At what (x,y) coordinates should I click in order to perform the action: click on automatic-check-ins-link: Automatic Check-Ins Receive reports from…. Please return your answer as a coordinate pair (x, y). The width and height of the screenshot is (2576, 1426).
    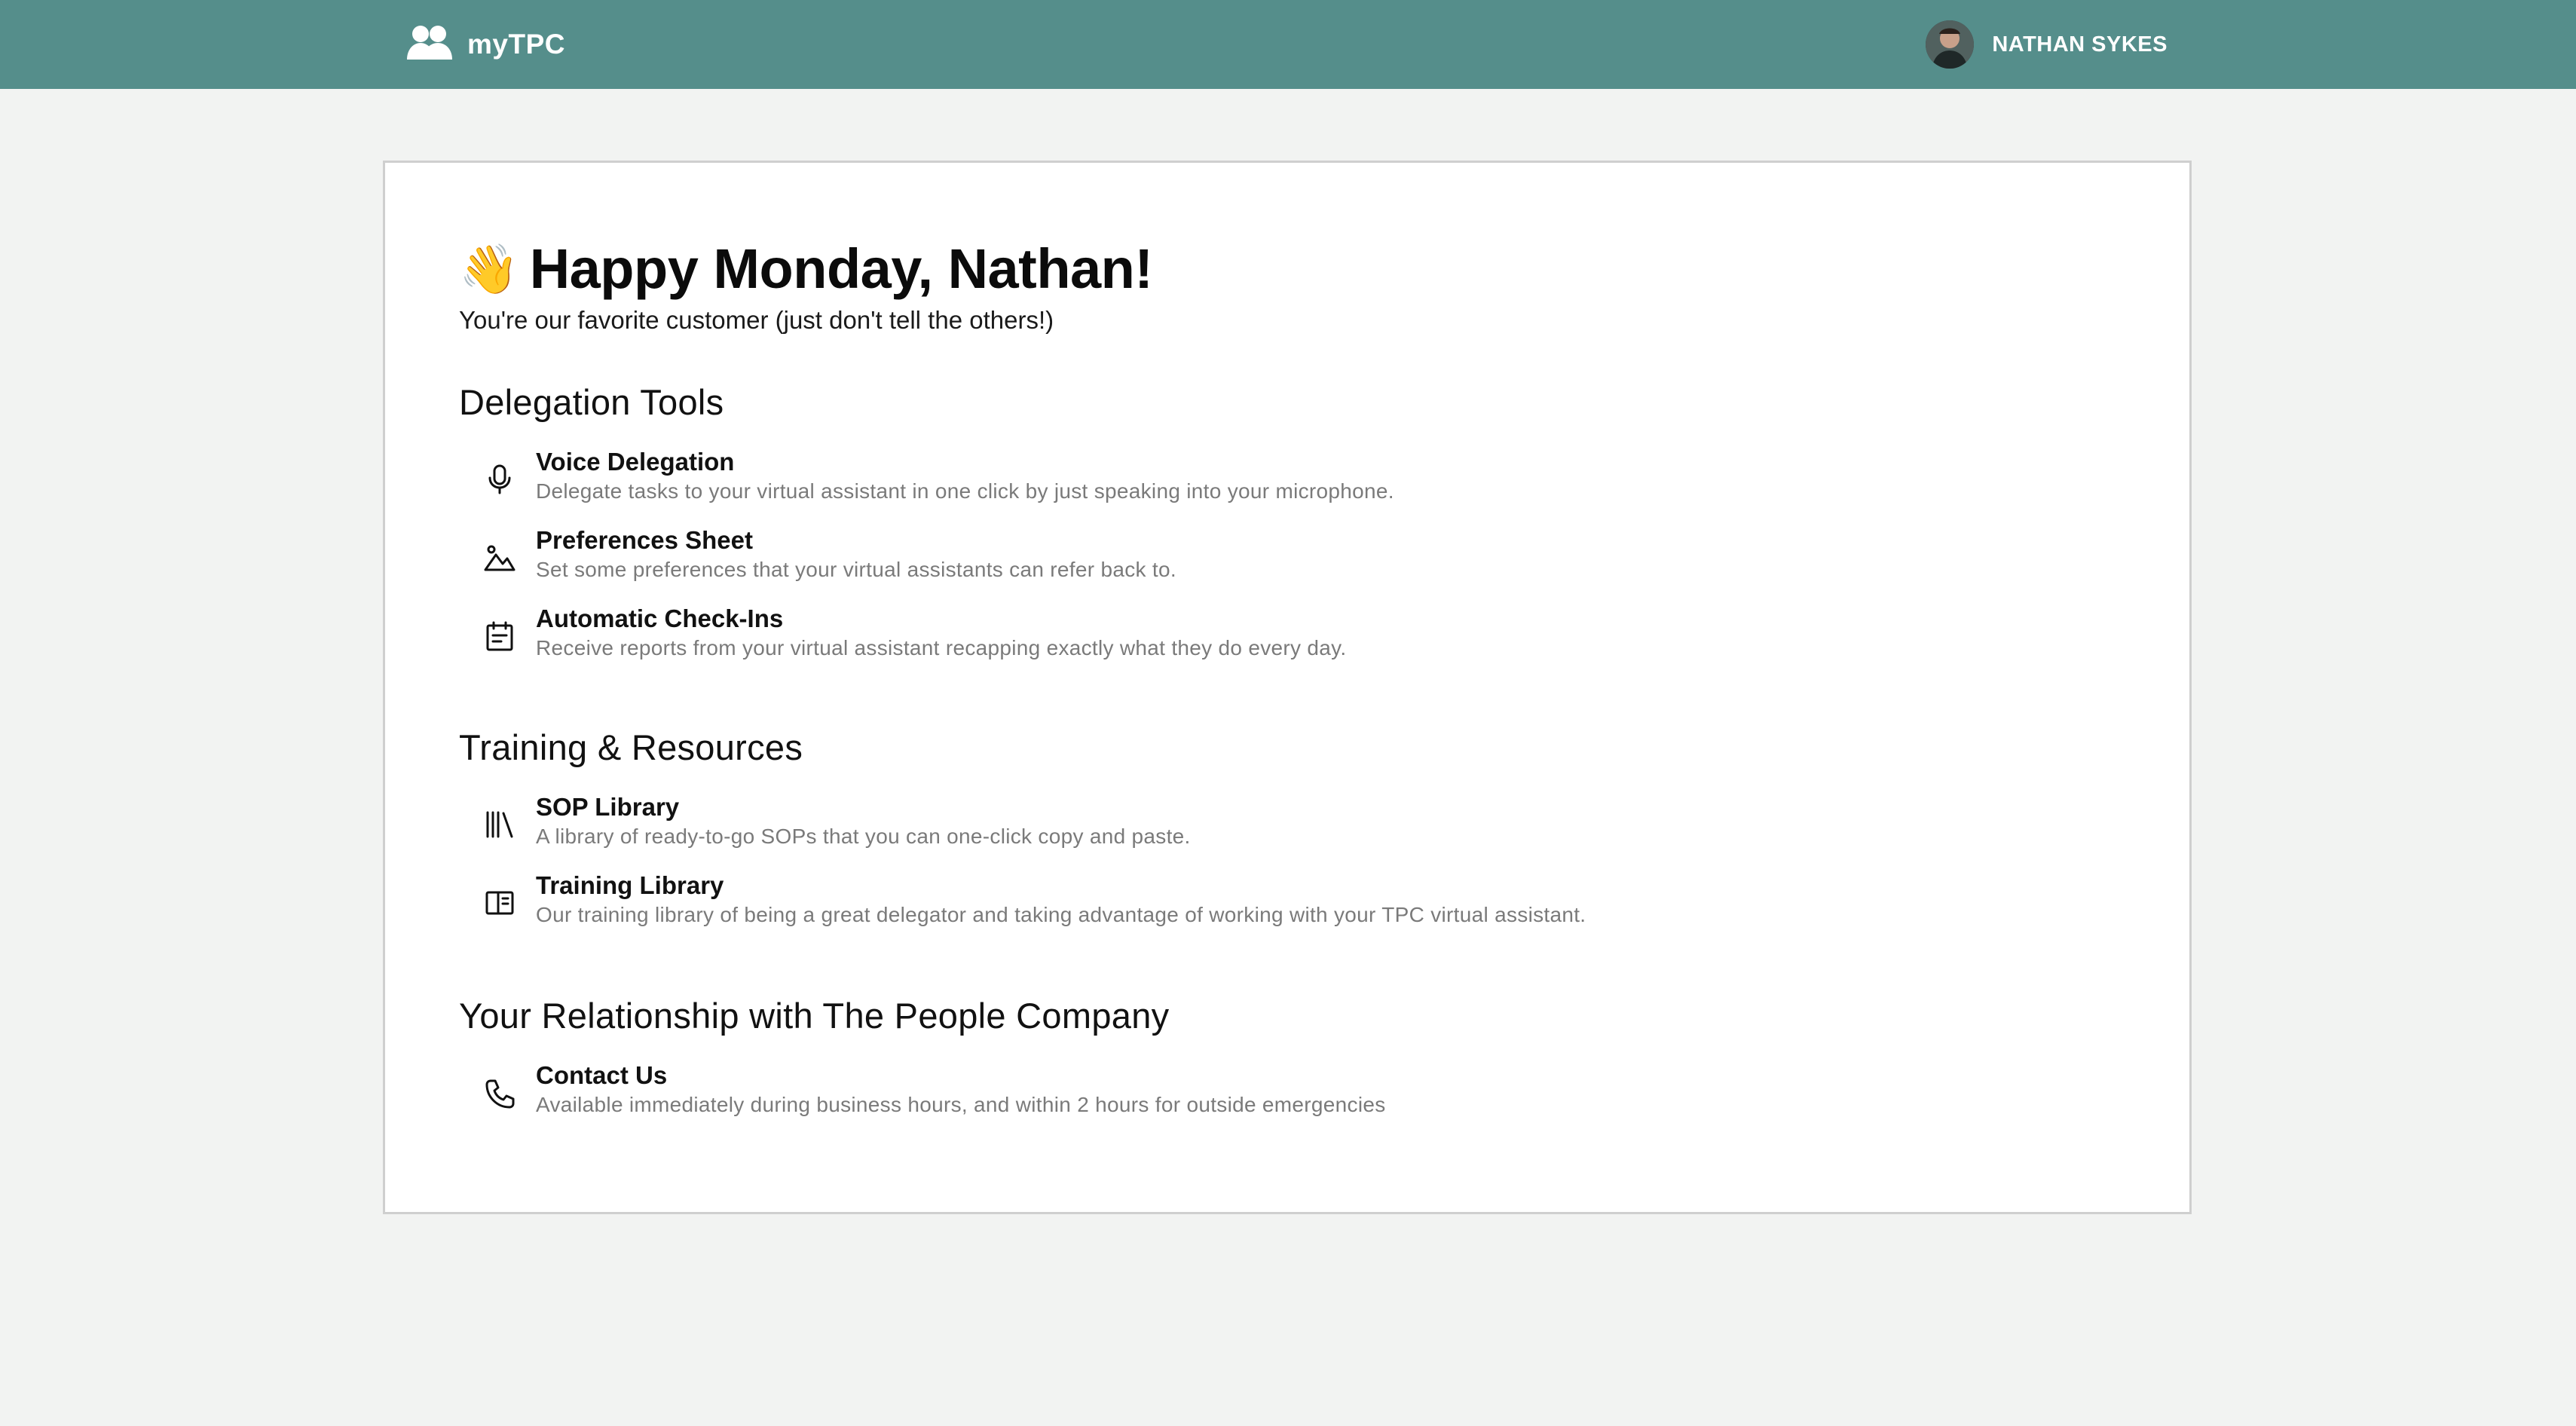
    Looking at the image, I should click on (915, 632).